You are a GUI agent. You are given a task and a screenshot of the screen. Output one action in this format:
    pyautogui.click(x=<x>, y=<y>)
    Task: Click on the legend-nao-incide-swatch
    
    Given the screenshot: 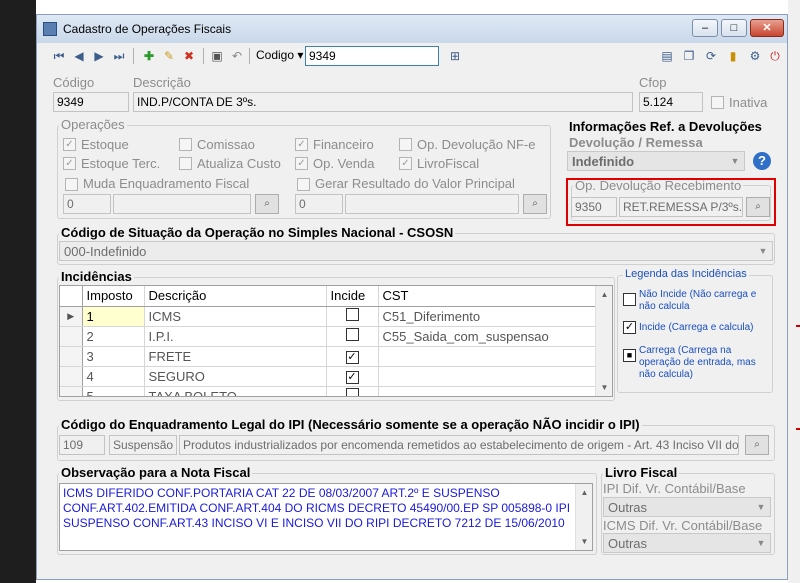 What is the action you would take?
    pyautogui.click(x=629, y=299)
    